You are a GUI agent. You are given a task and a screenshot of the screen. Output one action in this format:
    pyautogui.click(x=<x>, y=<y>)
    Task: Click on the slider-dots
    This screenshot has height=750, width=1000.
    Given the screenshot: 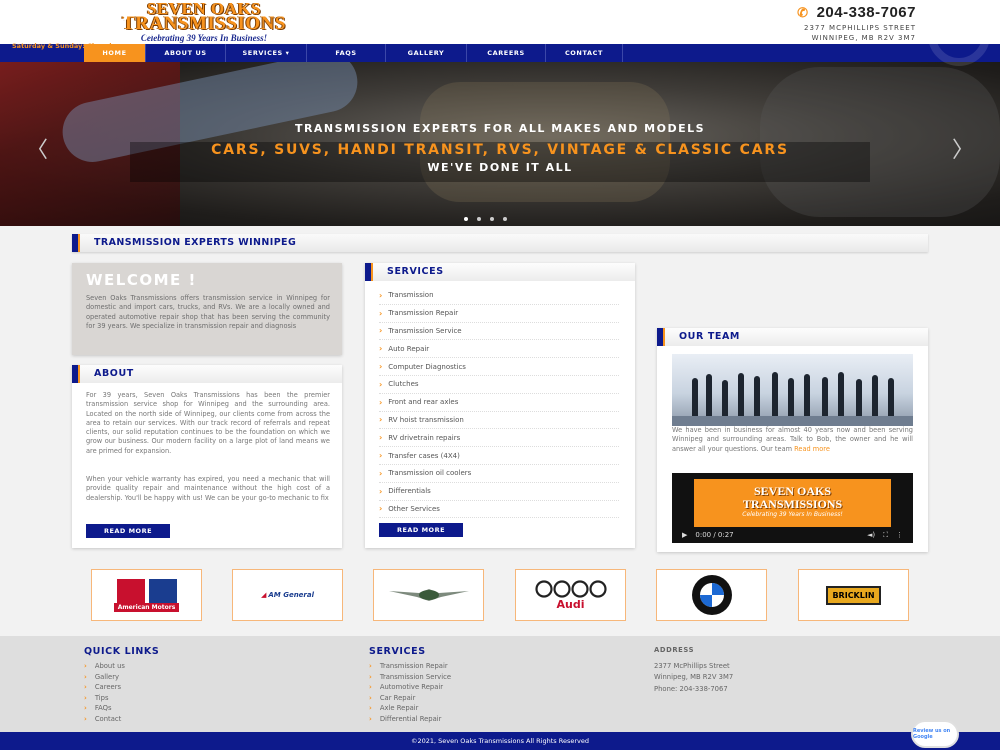 What is the action you would take?
    pyautogui.click(x=485, y=219)
    